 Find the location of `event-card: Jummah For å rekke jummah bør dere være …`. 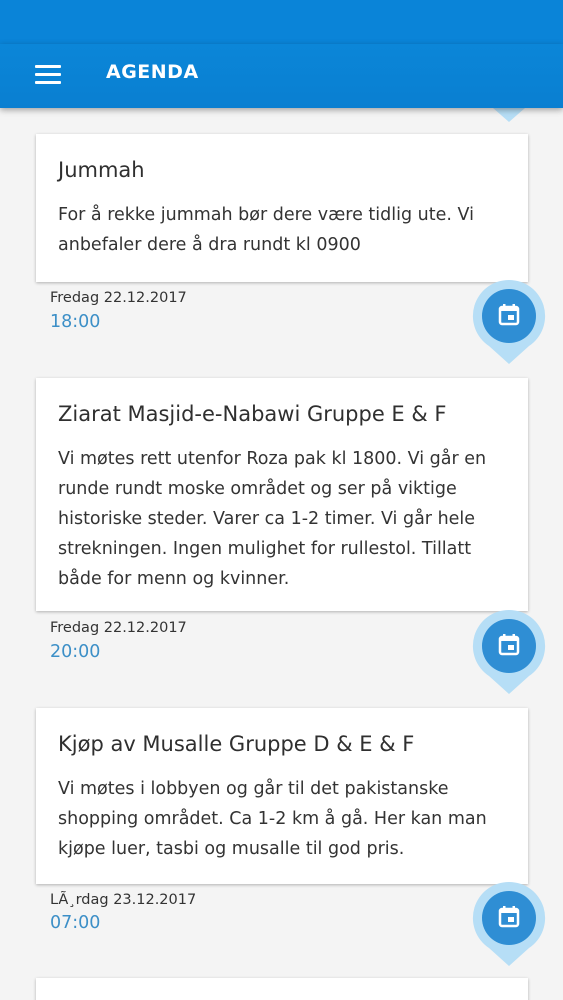

event-card: Jummah For å rekke jummah bør dere være … is located at coordinates (282, 208).